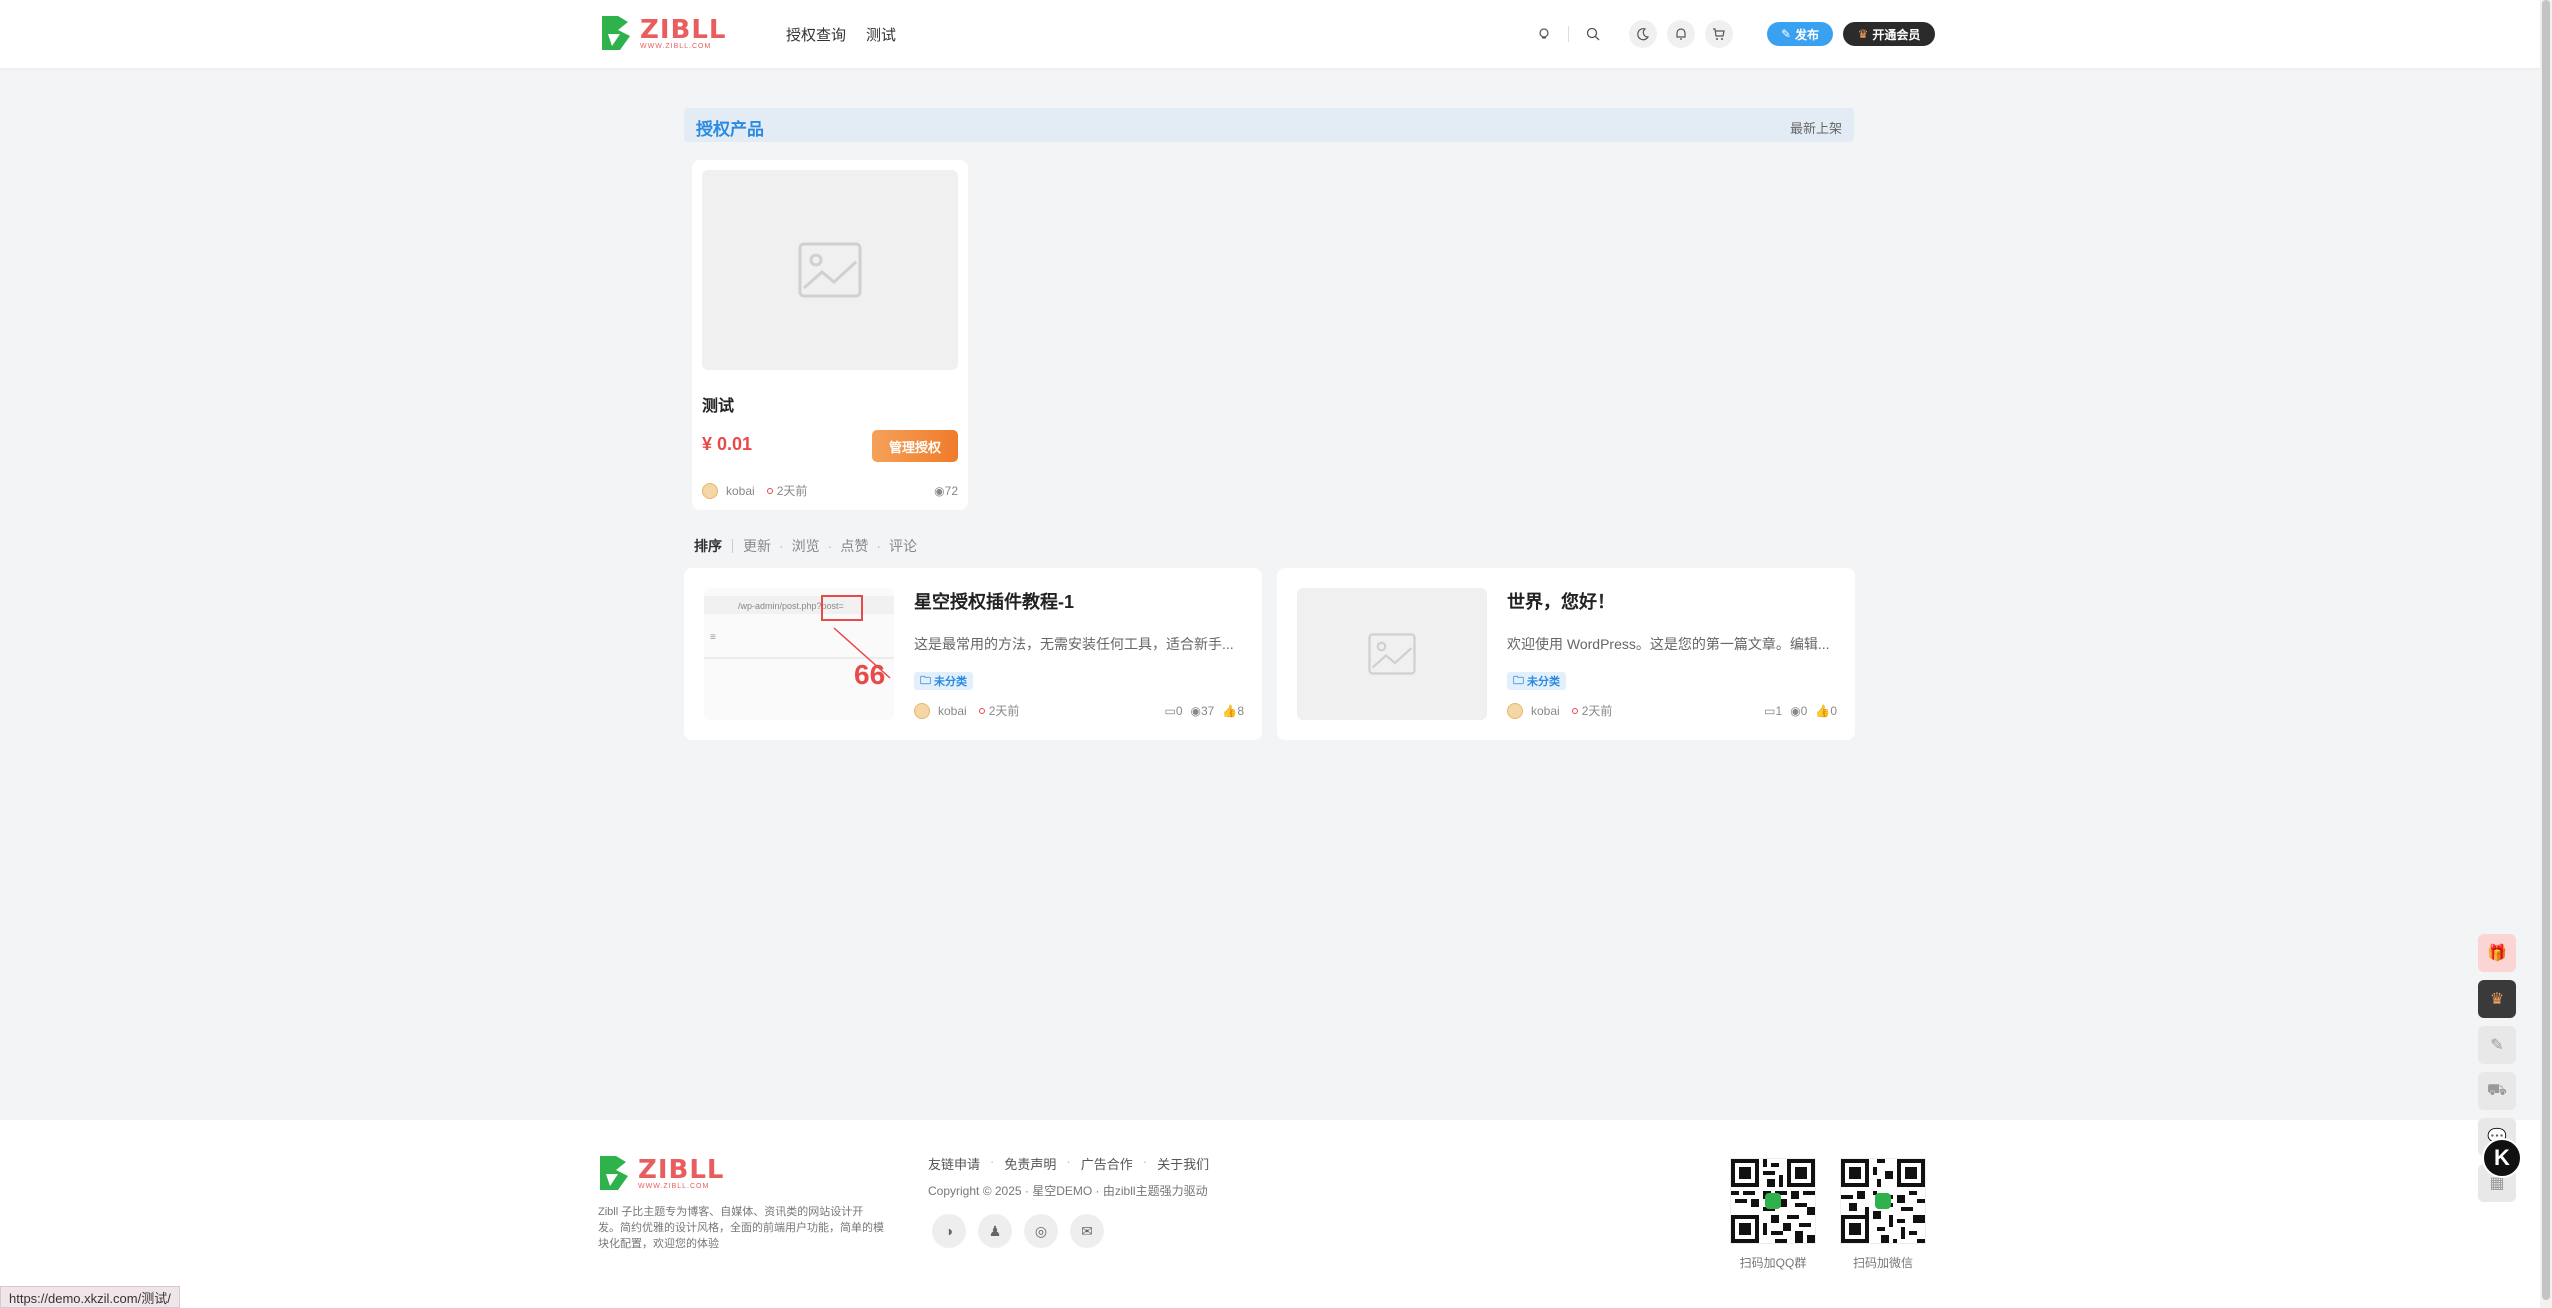 The image size is (2552, 1308). Describe the element at coordinates (757, 546) in the screenshot. I see `sort-option-updated: 更新` at that location.